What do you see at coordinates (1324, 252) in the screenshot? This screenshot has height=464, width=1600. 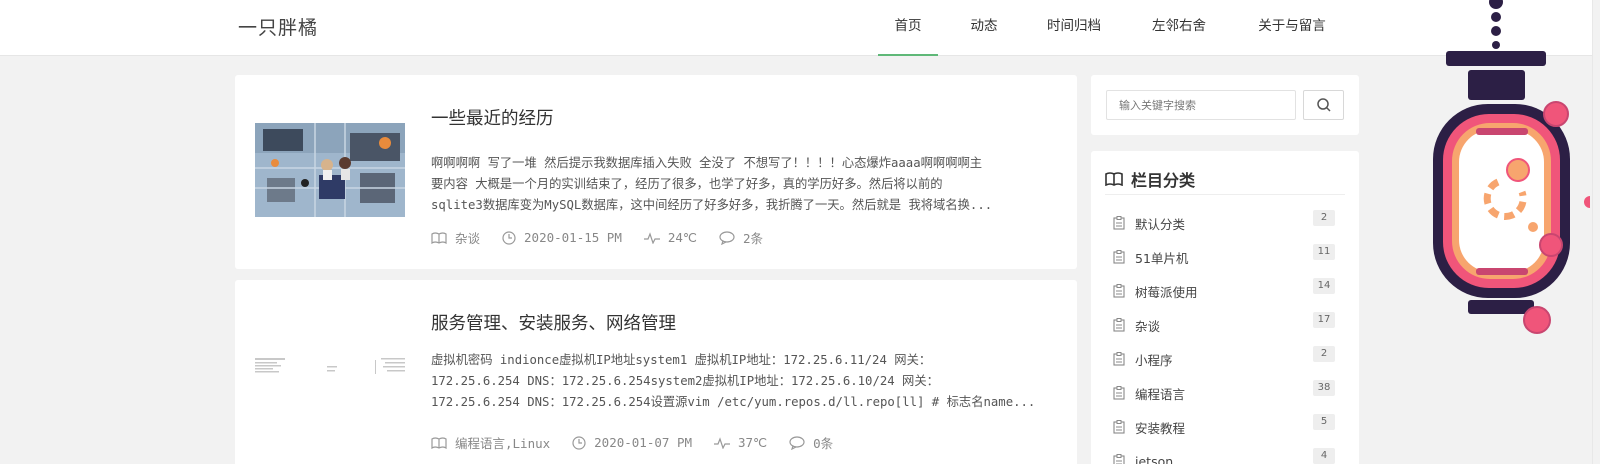 I see `category-count: 11` at bounding box center [1324, 252].